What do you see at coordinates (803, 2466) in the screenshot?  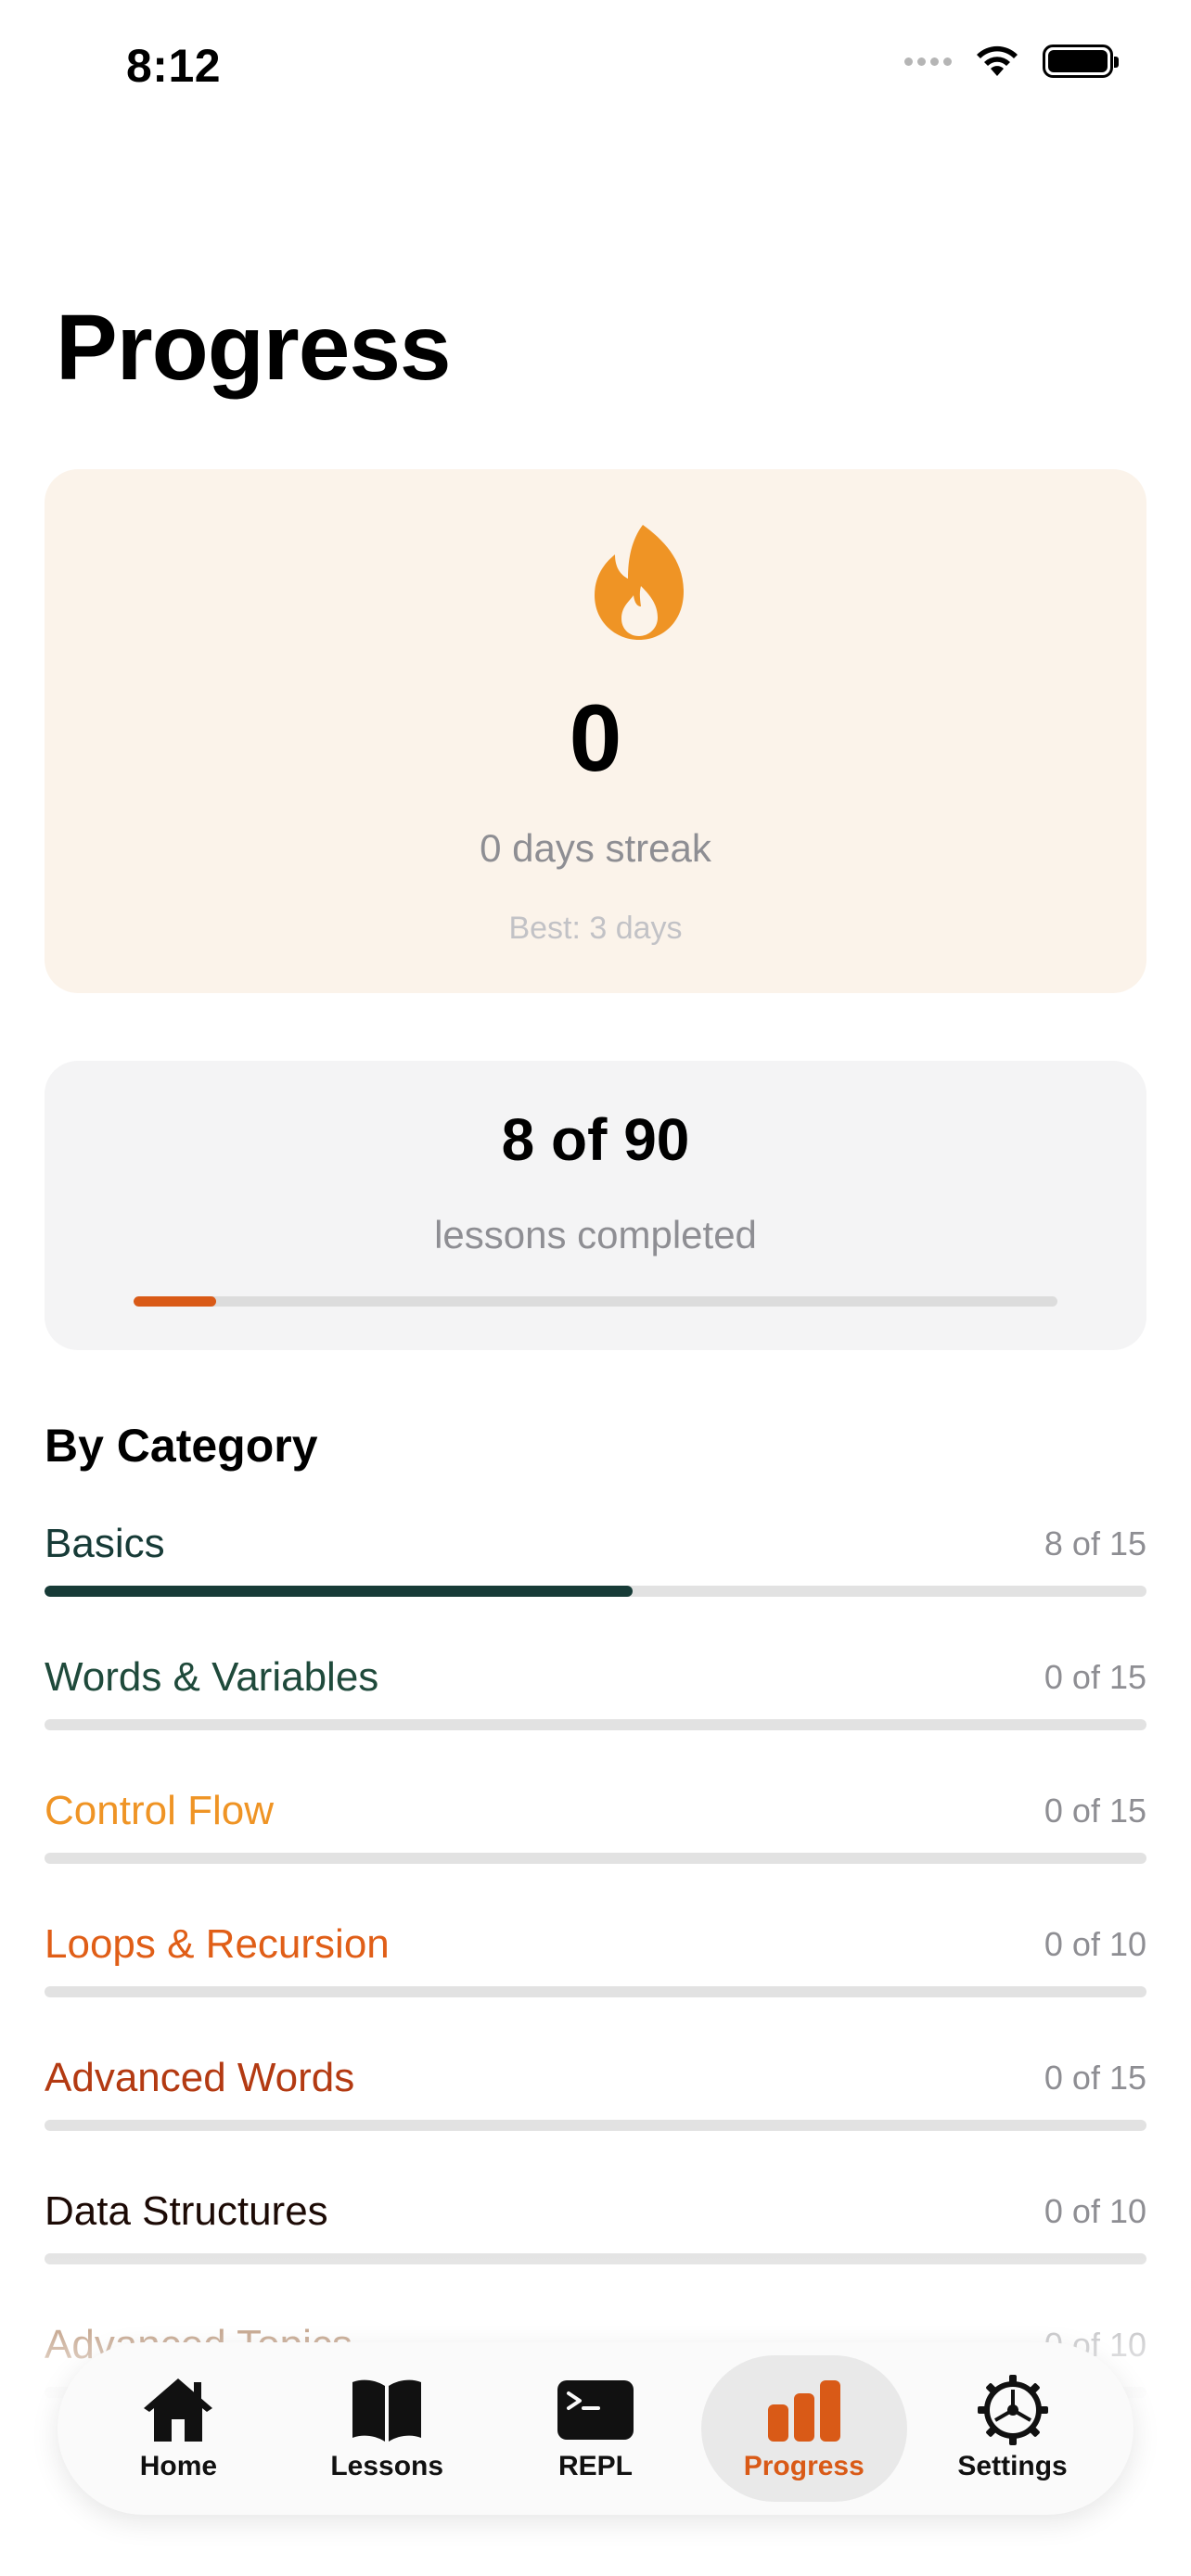 I see `tab-label: Progress` at bounding box center [803, 2466].